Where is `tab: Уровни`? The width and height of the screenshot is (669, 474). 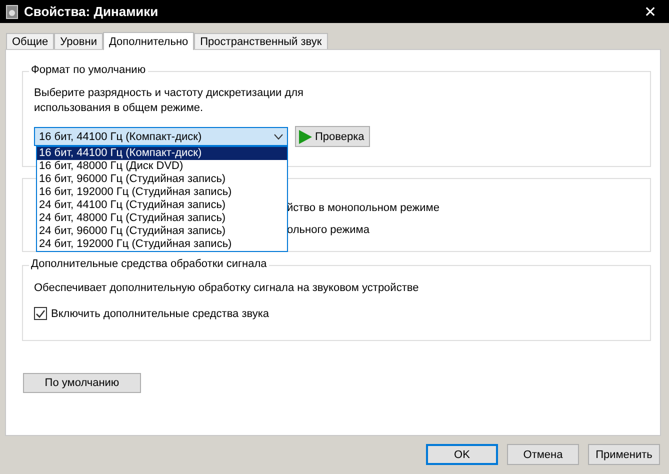
tab: Уровни is located at coordinates (78, 41).